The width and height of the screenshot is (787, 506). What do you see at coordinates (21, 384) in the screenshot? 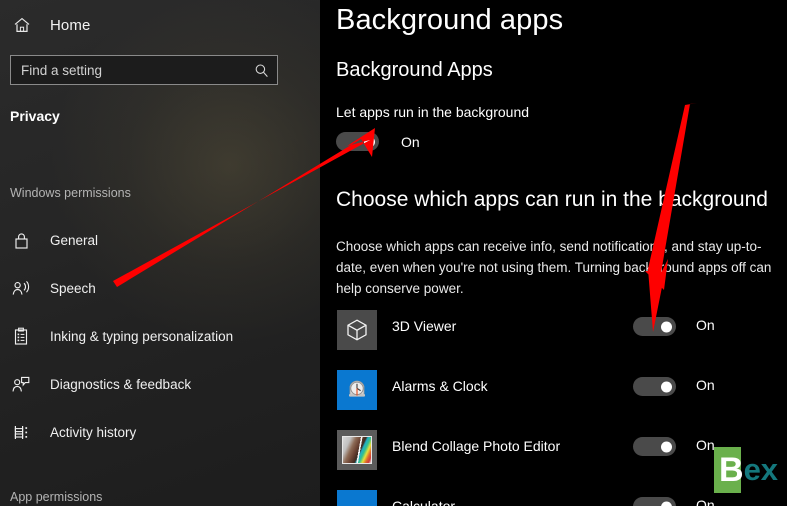
I see `person-feedback-icon` at bounding box center [21, 384].